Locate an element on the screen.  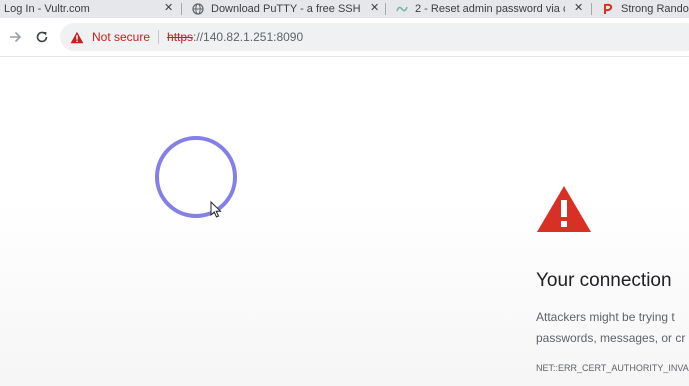
tab-title: Download PuTTY - a free SSH an is located at coordinates (286, 9).